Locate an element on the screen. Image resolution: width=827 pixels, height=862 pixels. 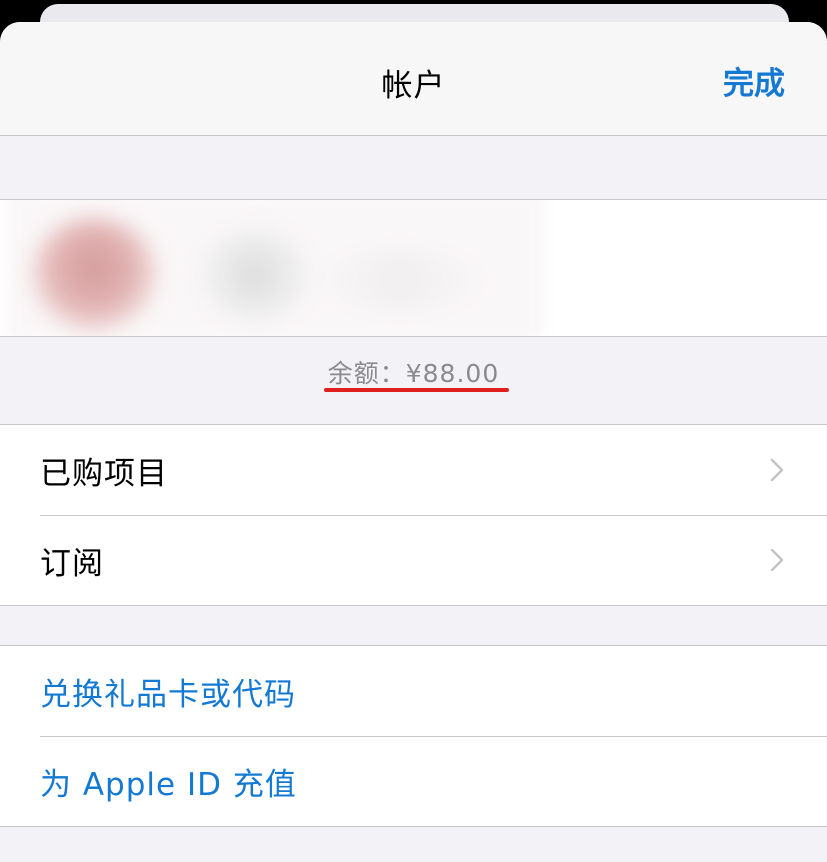
row-label: 已购项目 is located at coordinates (104, 473).